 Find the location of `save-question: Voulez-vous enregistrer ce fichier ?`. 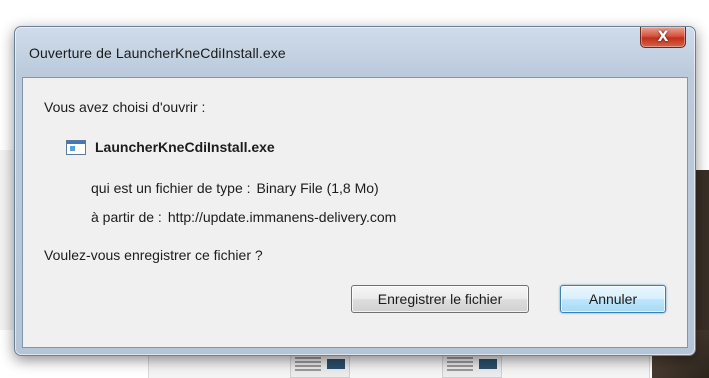

save-question: Voulez-vous enregistrer ce fichier ? is located at coordinates (153, 255).